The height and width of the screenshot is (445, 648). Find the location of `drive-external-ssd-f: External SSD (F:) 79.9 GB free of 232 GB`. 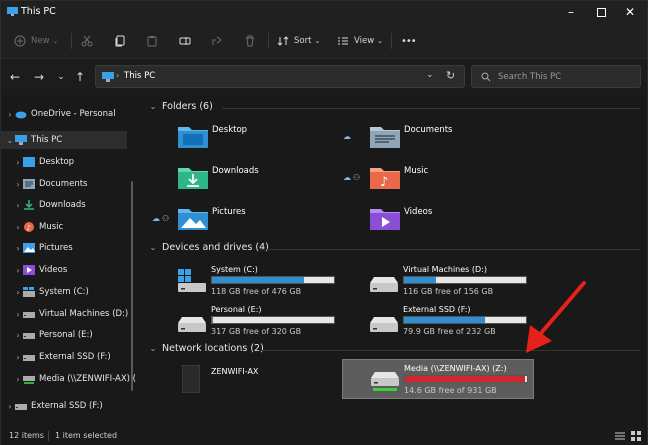

drive-external-ssd-f: External SSD (F:) 79.9 GB free of 232 GB is located at coordinates (438, 321).